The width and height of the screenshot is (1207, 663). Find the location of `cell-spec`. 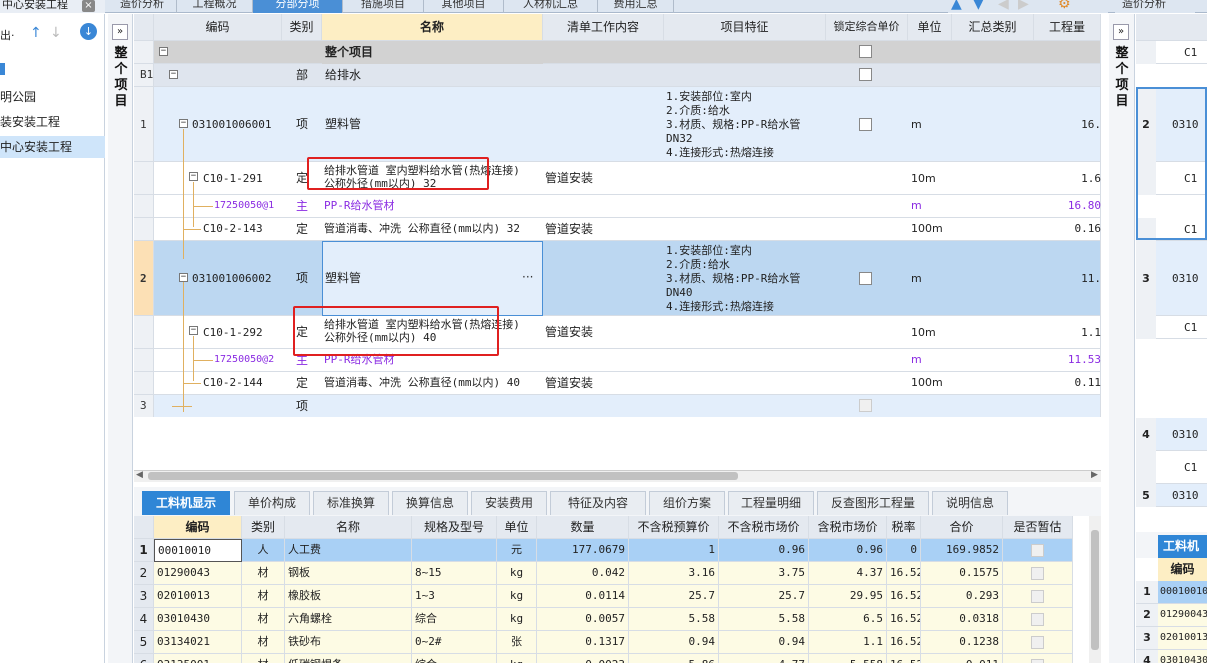

cell-spec is located at coordinates (454, 550).